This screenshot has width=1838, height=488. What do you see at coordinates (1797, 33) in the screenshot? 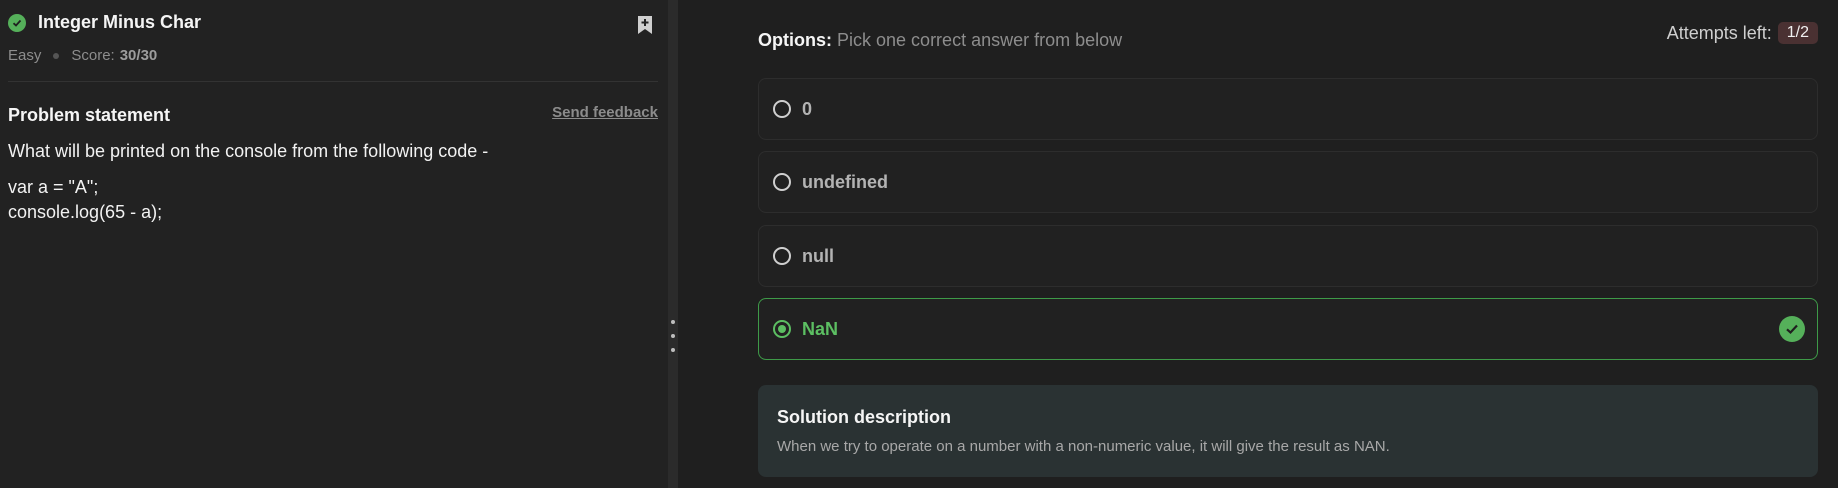
I see `attempts-badge: 1/2` at bounding box center [1797, 33].